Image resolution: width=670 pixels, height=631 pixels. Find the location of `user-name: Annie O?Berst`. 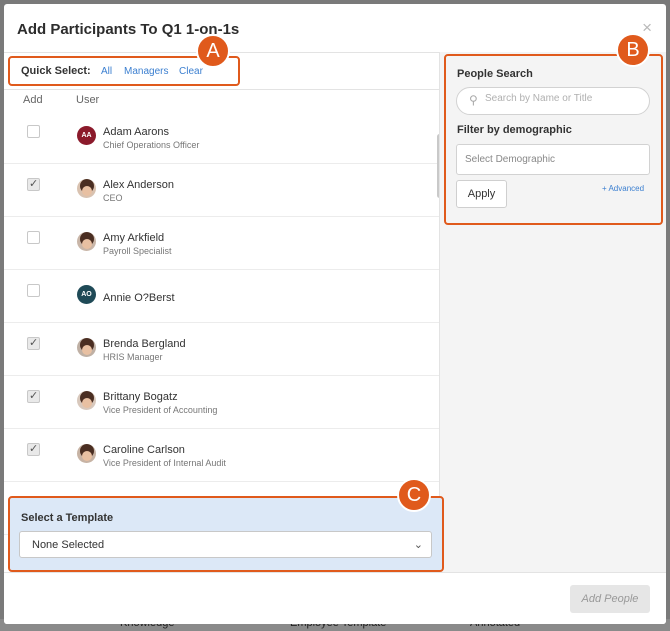

user-name: Annie O?Berst is located at coordinates (139, 298).